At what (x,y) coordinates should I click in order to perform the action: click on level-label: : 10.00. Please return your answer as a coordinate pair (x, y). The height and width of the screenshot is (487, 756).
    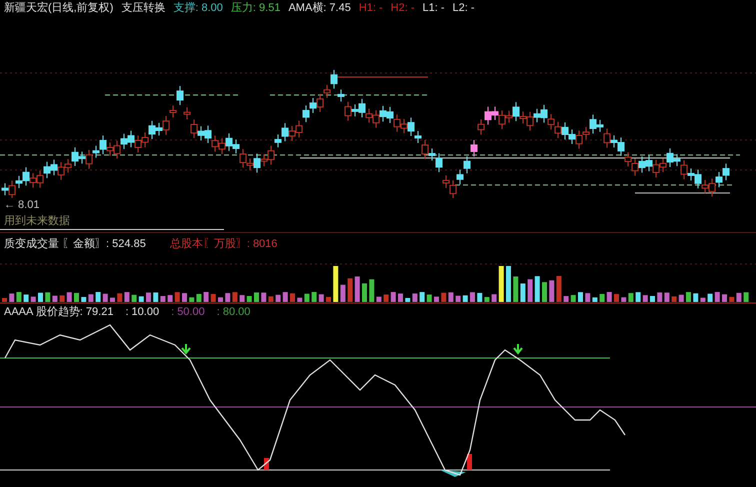
    Looking at the image, I should click on (142, 312).